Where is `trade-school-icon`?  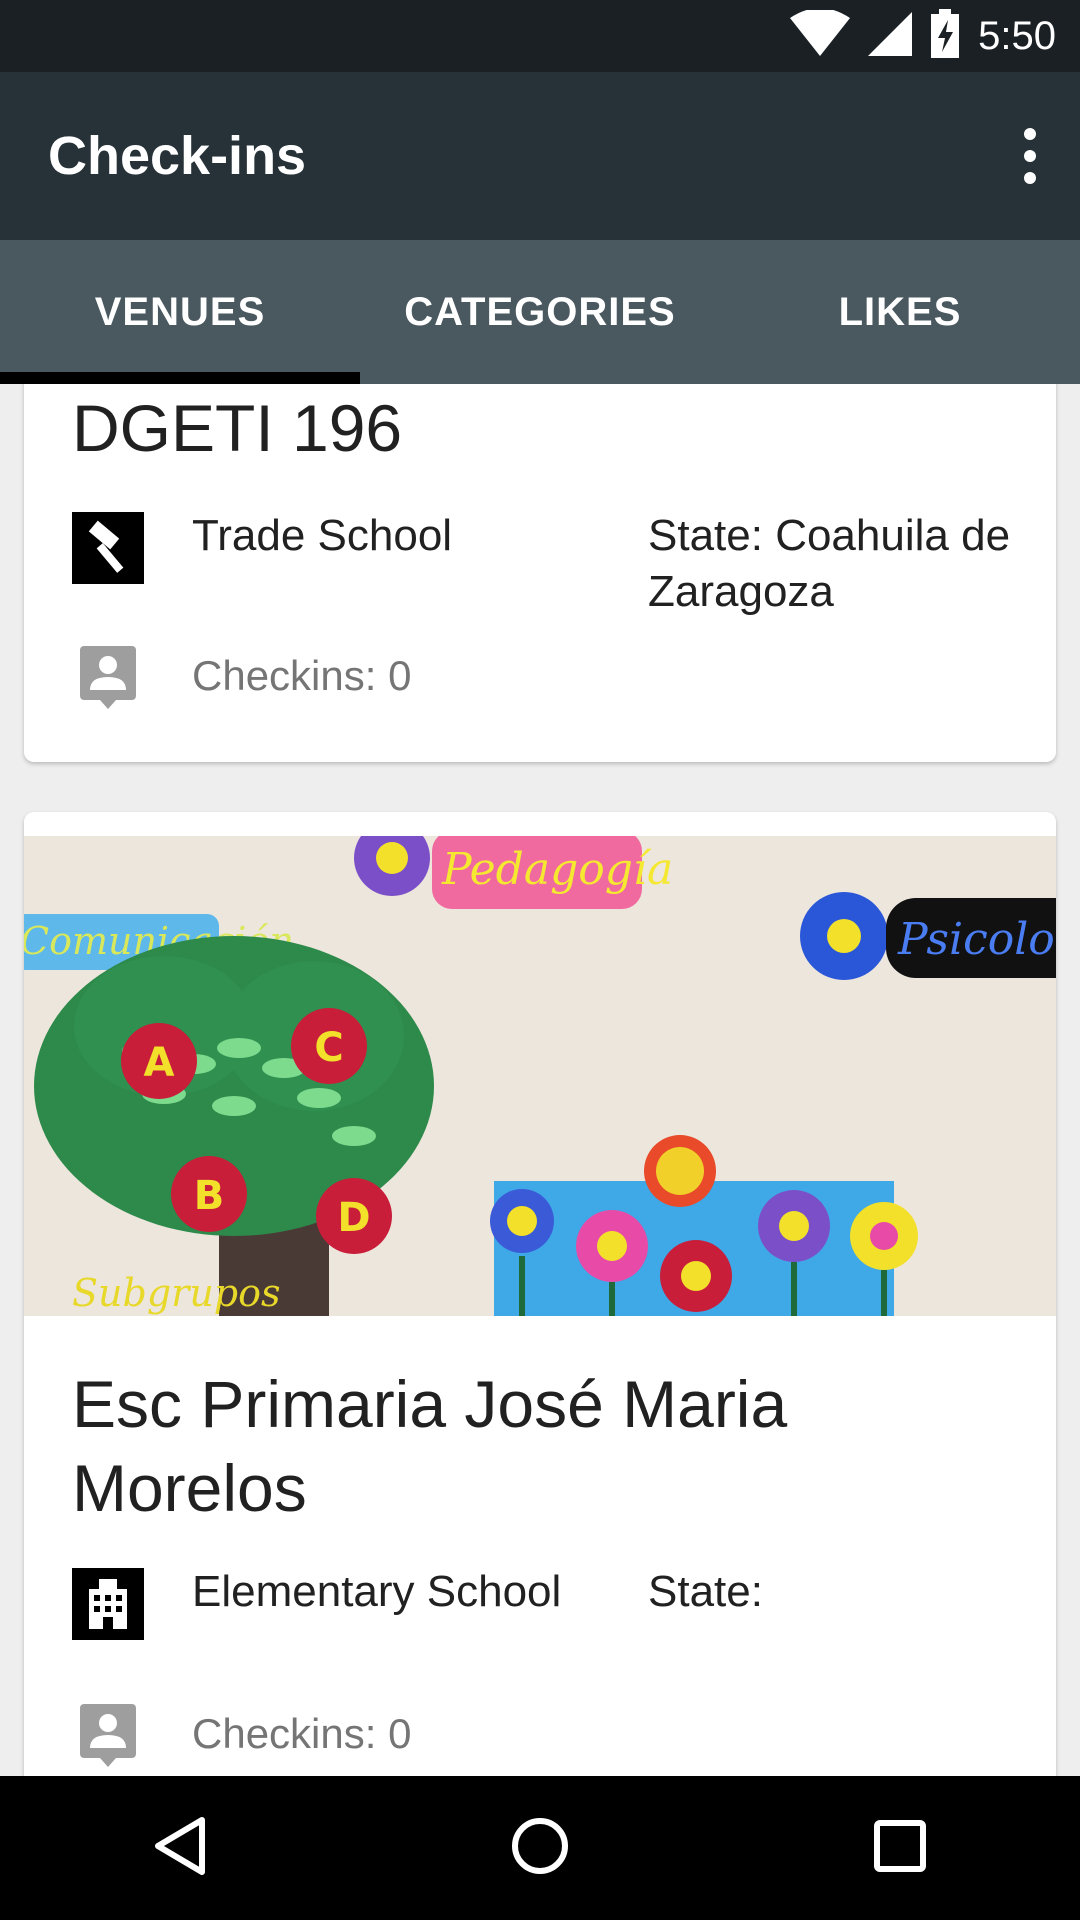 trade-school-icon is located at coordinates (108, 548).